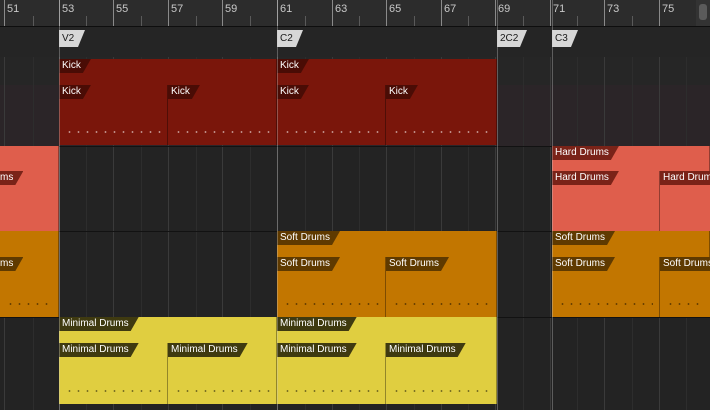  I want to click on ruler-label: 63, so click(341, 9).